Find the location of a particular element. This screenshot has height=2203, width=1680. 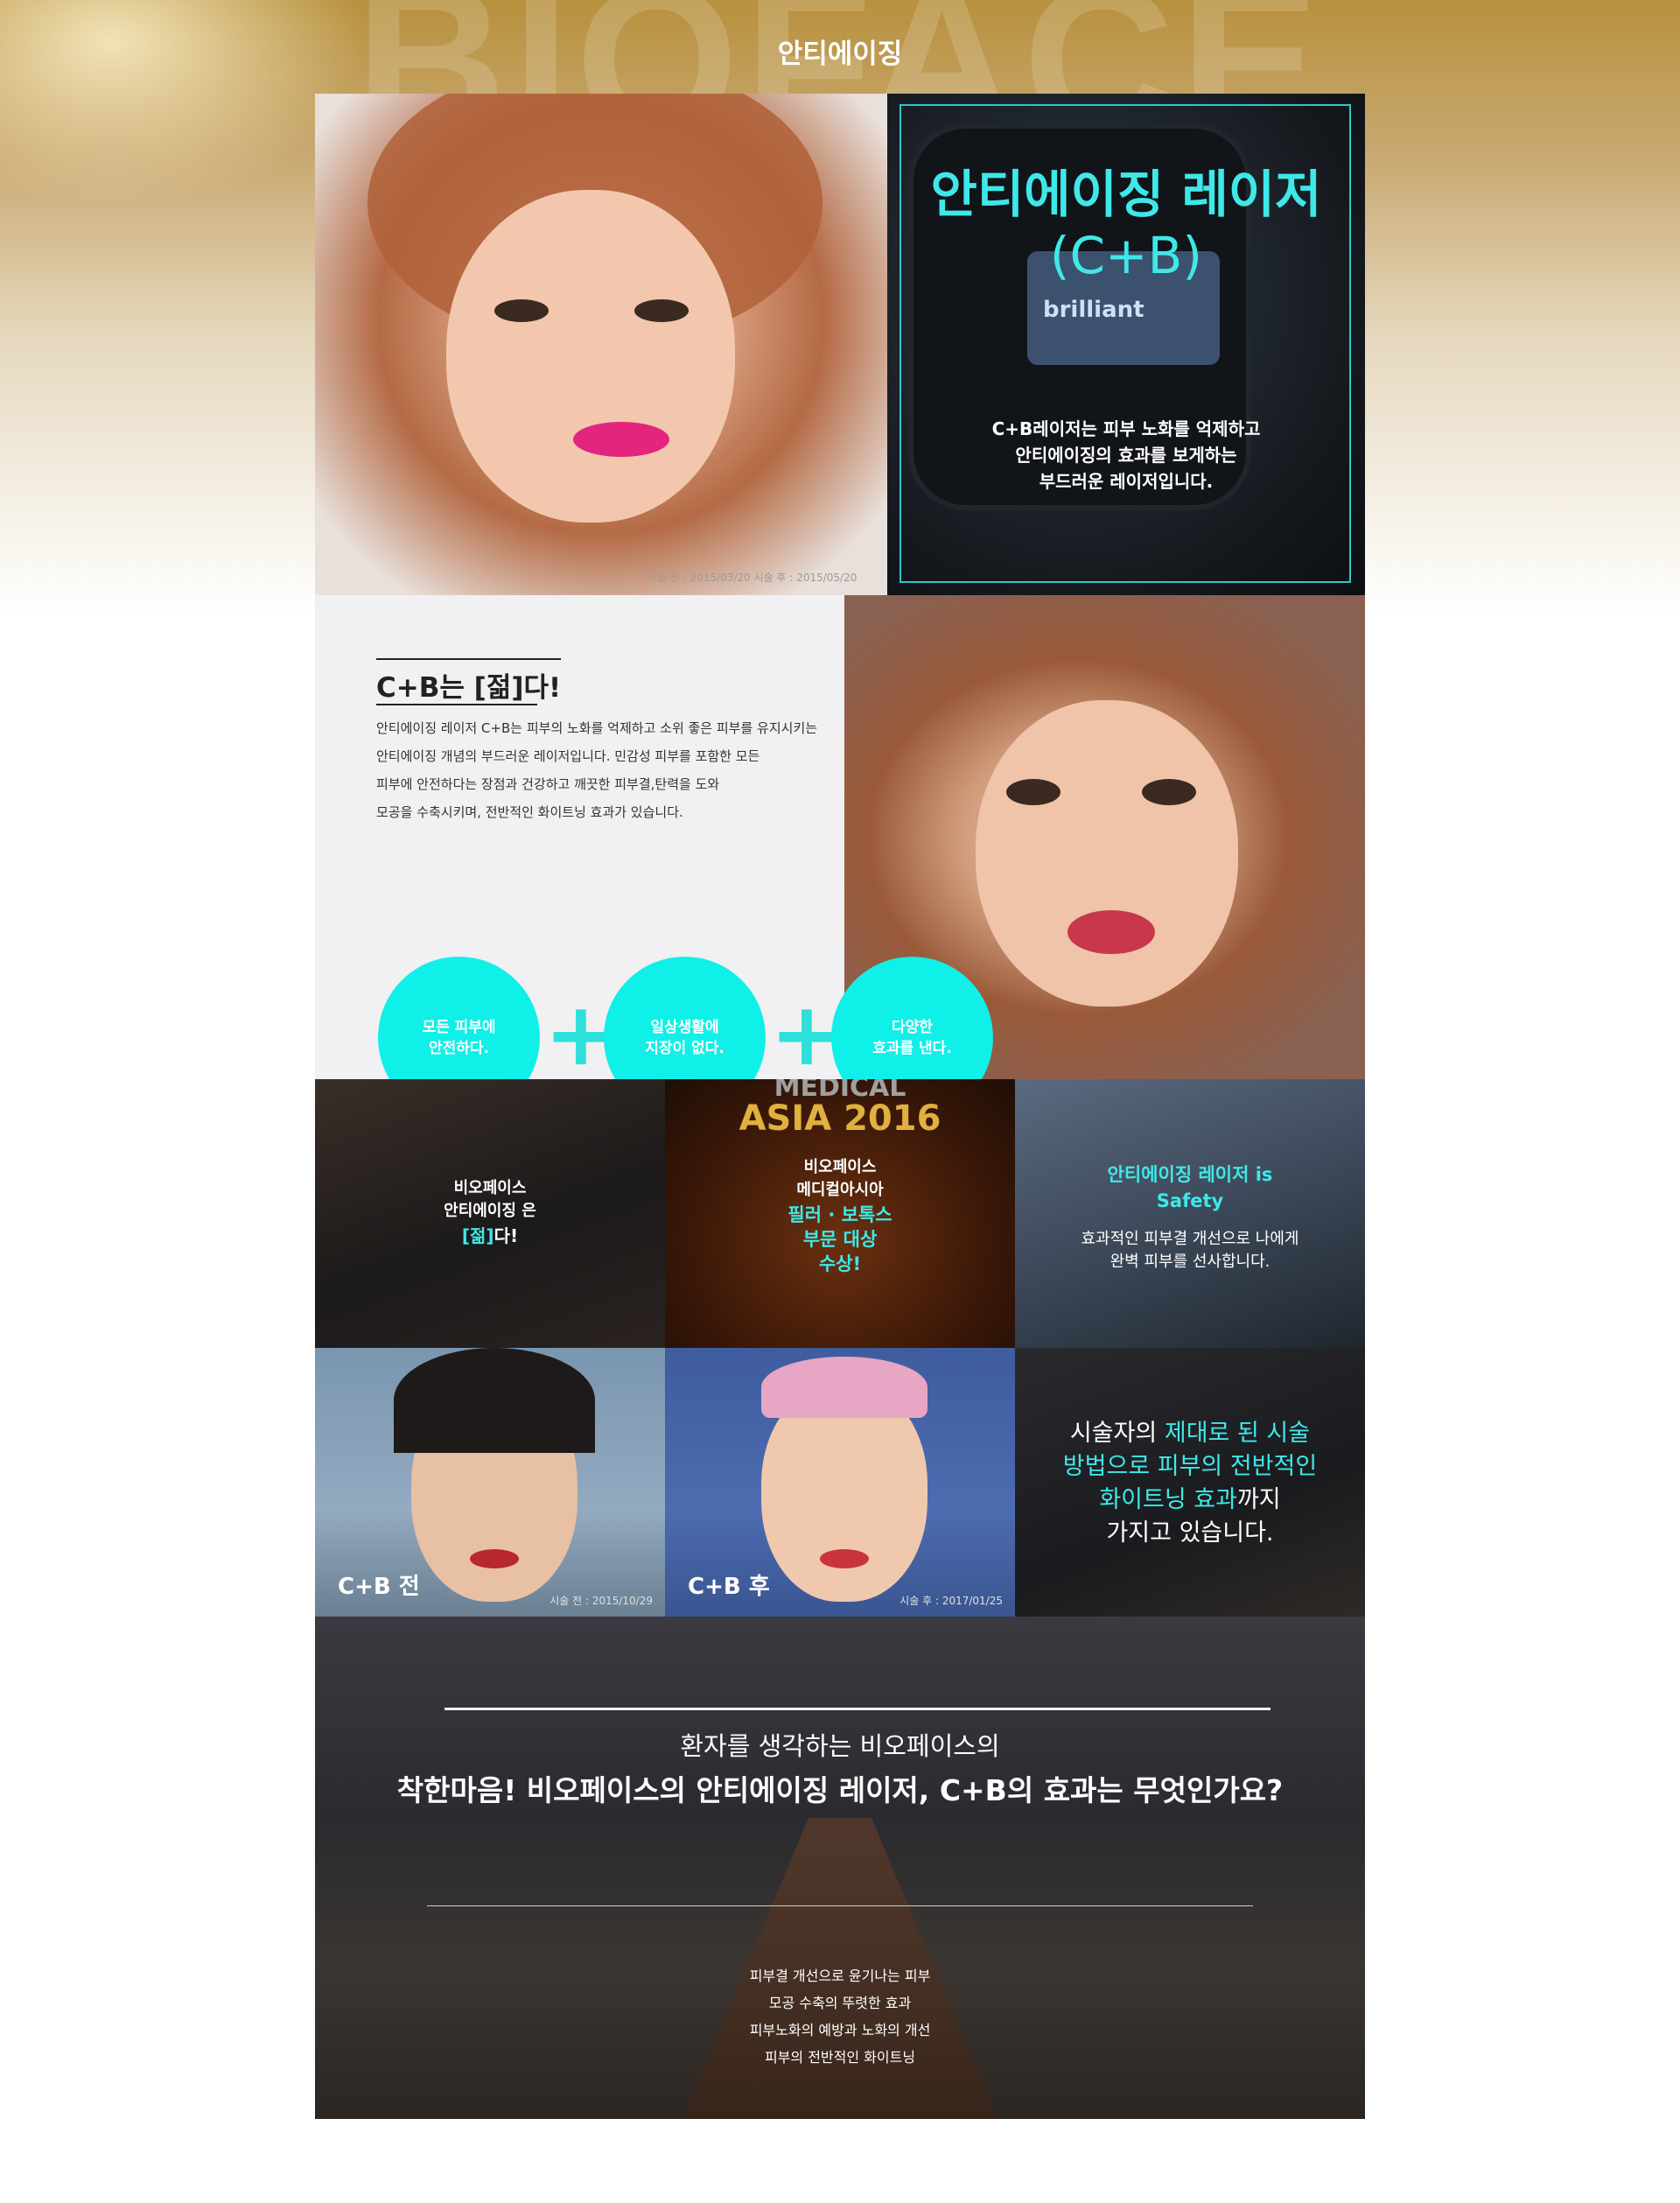

tile-clinic-interior: 비오페이스 안티에이징 은 [젊]다! is located at coordinates (490, 1213).